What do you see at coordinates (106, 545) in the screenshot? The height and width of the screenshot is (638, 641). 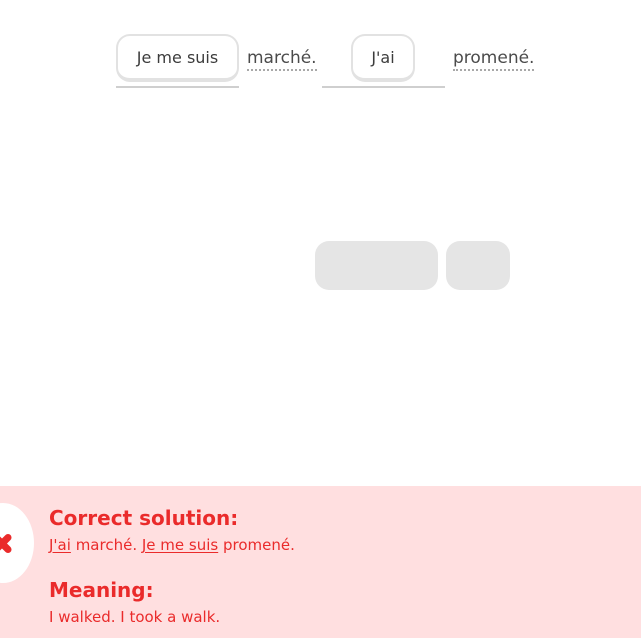 I see `solution-word-marche: marché.` at bounding box center [106, 545].